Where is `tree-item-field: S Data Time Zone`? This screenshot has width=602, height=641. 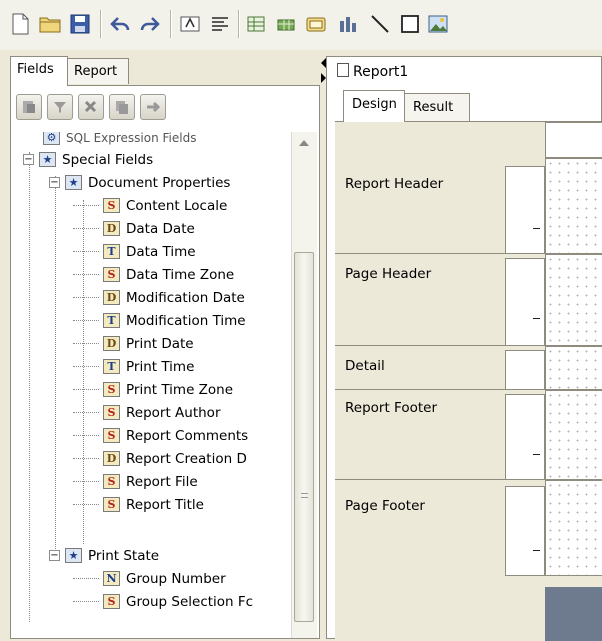 tree-item-field: S Data Time Zone is located at coordinates (153, 274).